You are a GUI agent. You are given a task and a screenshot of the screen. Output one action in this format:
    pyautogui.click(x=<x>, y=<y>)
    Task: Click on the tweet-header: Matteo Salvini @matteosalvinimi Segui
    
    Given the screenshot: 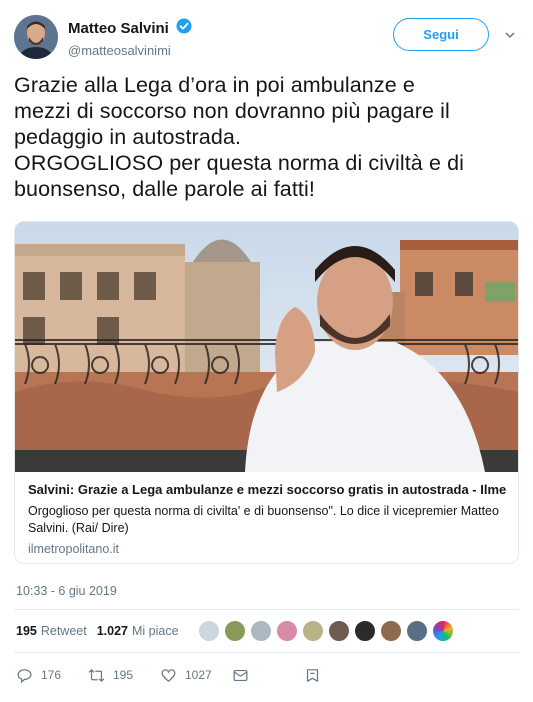 What is the action you would take?
    pyautogui.click(x=266, y=37)
    